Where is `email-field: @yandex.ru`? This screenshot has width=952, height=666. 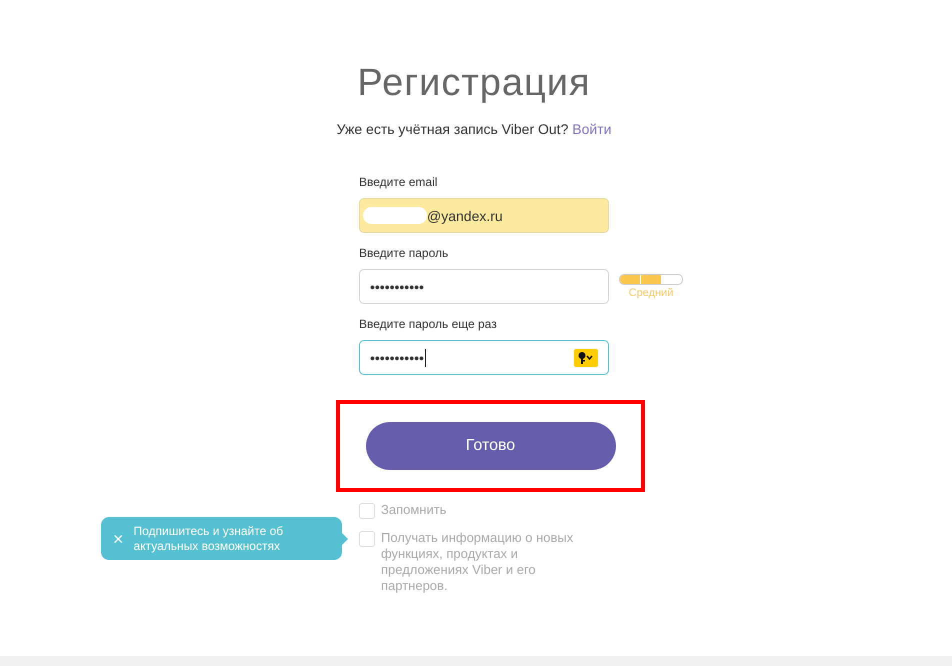 email-field: @yandex.ru is located at coordinates (484, 215).